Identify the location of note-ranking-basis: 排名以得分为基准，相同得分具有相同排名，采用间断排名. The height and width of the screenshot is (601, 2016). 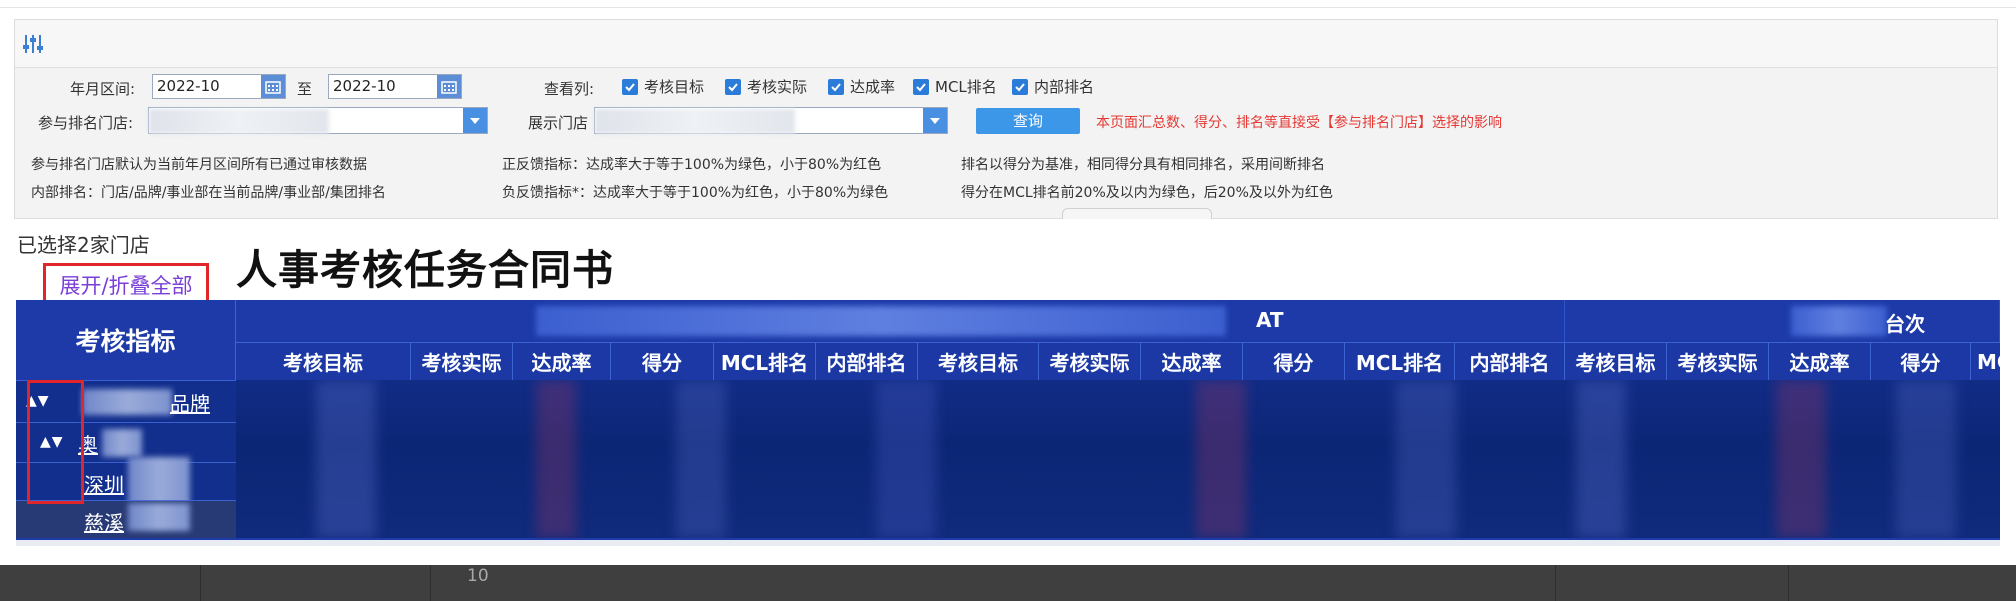
(1143, 165).